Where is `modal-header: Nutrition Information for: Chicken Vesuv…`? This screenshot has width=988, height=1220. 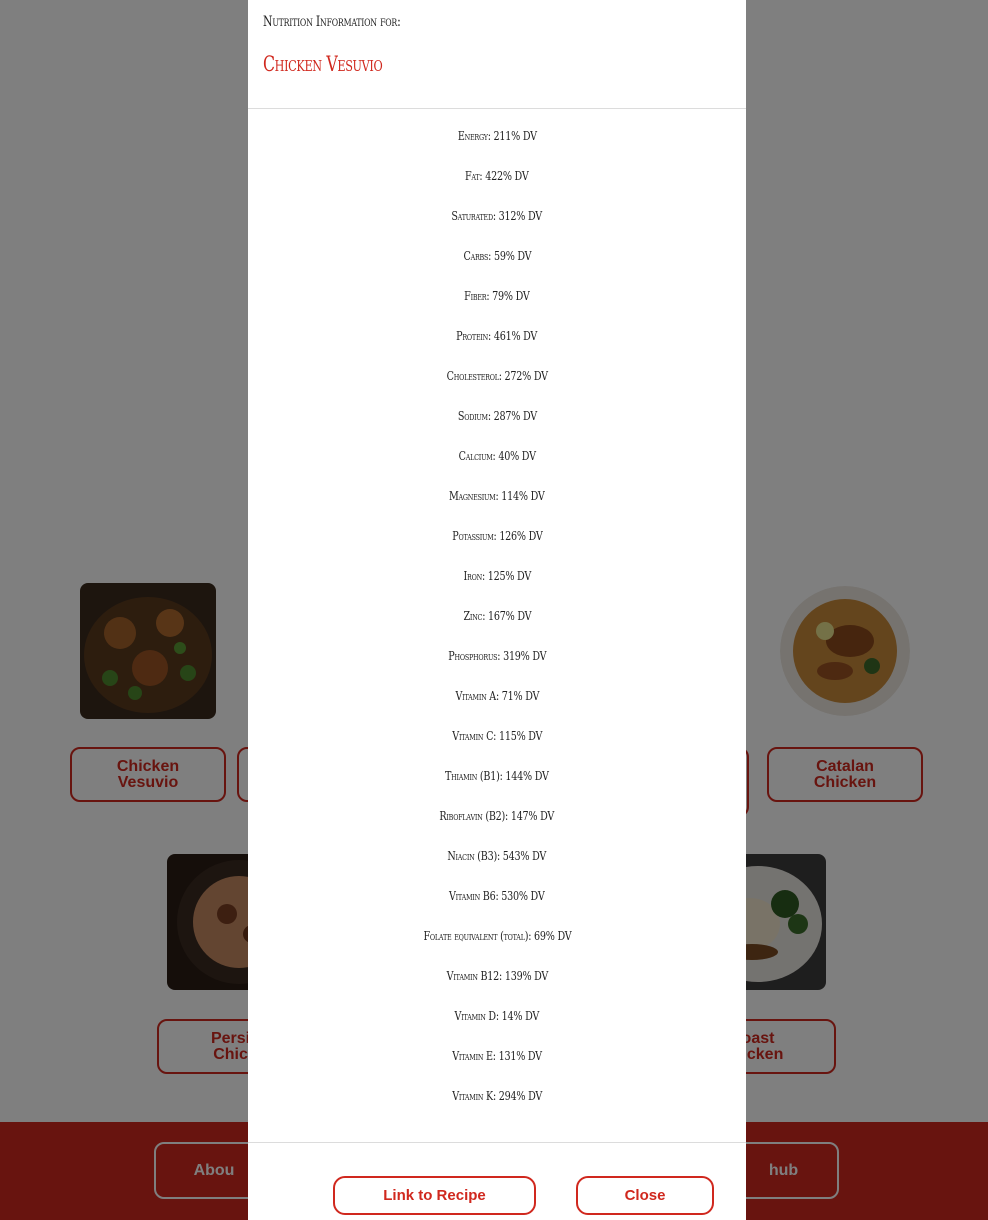 modal-header: Nutrition Information for: Chicken Vesuv… is located at coordinates (497, 54).